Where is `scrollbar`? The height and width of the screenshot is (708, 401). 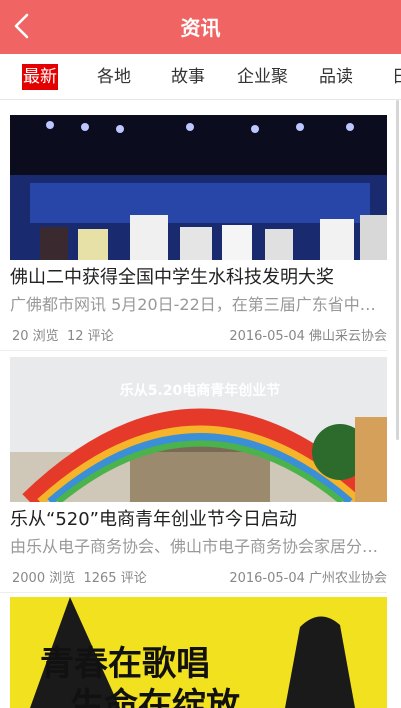 scrollbar is located at coordinates (397, 270).